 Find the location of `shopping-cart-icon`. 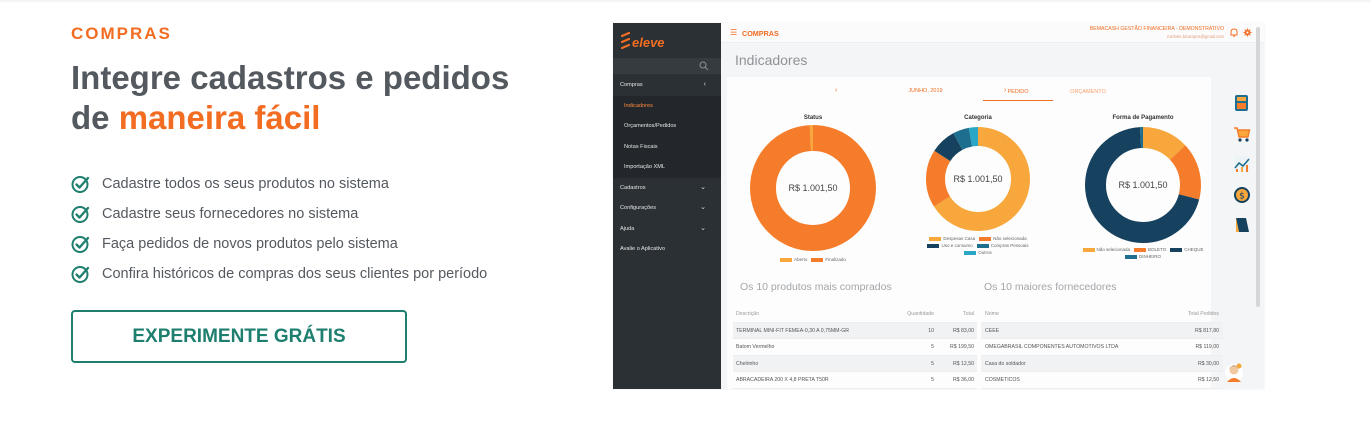

shopping-cart-icon is located at coordinates (1242, 134).